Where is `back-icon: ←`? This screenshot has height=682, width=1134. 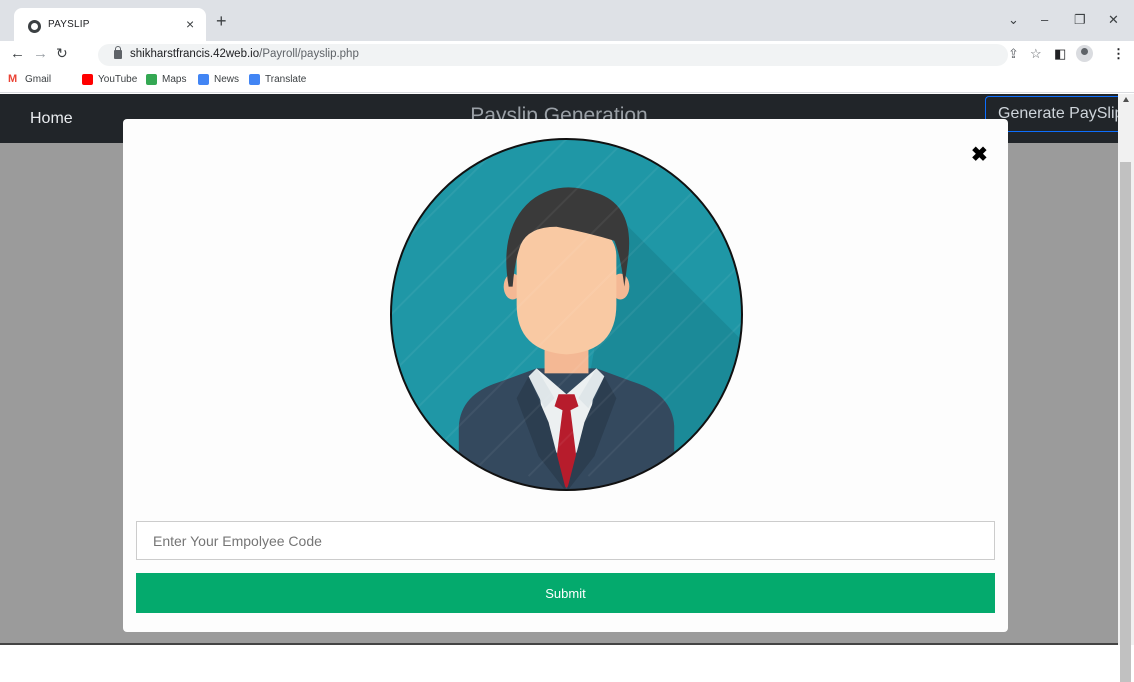
back-icon: ← is located at coordinates (17, 53).